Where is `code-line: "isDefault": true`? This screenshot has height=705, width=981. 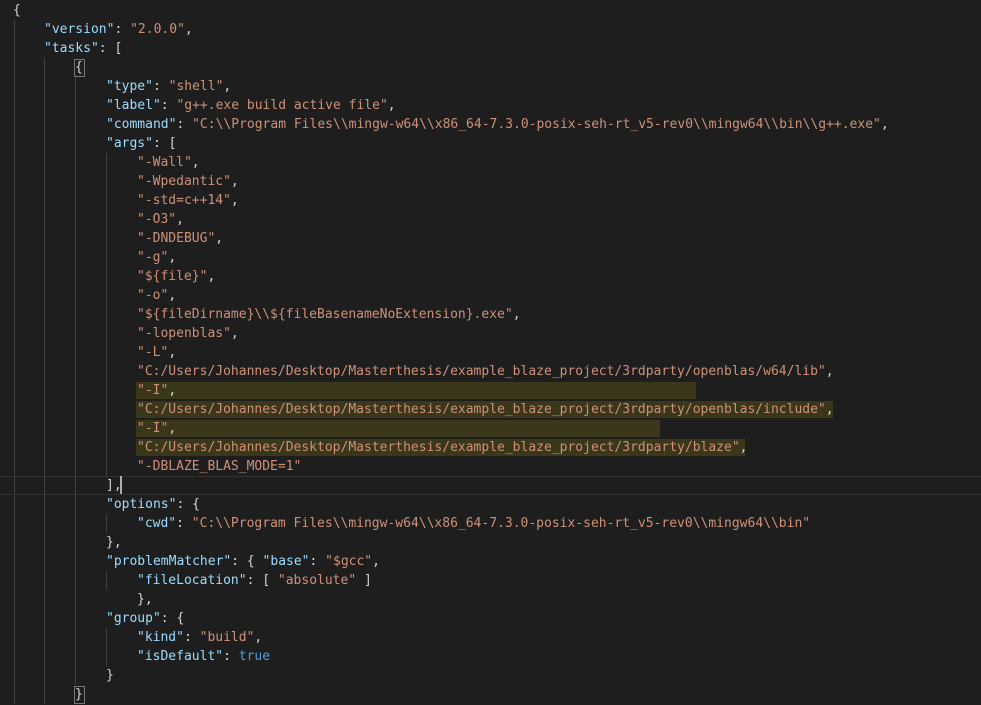 code-line: "isDefault": true is located at coordinates (490, 656).